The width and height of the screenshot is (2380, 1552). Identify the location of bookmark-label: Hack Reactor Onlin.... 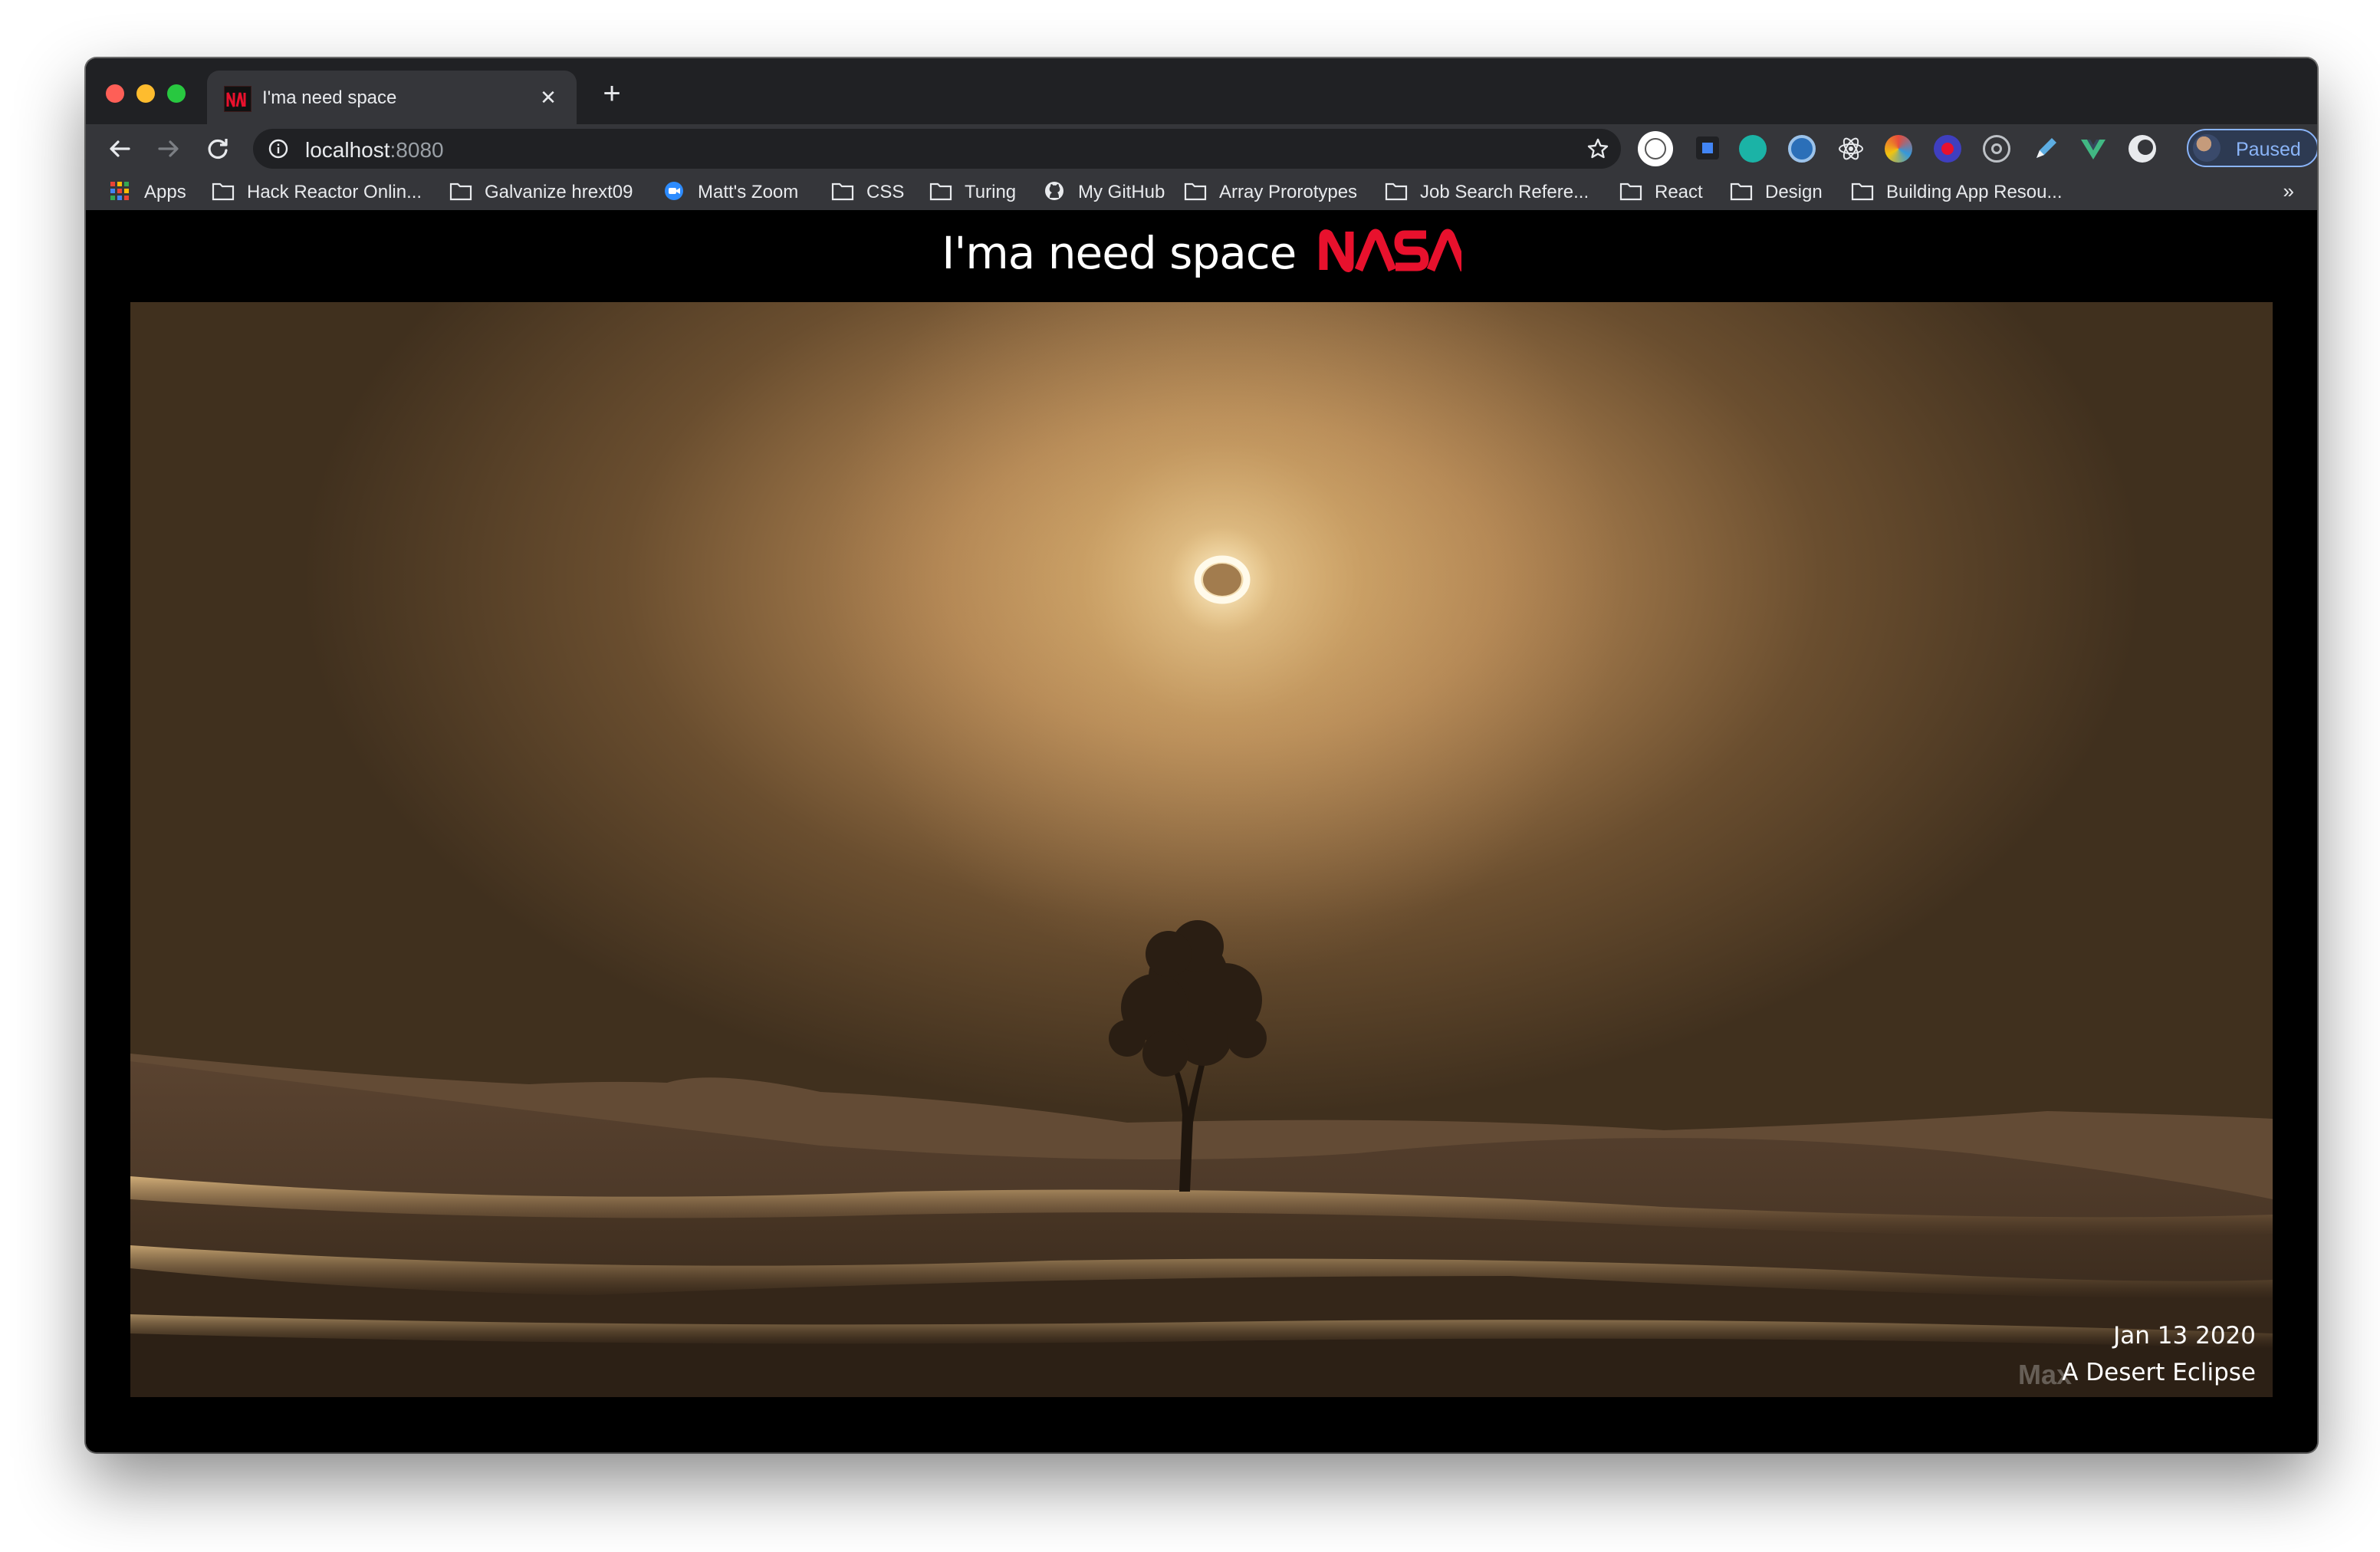
(335, 192).